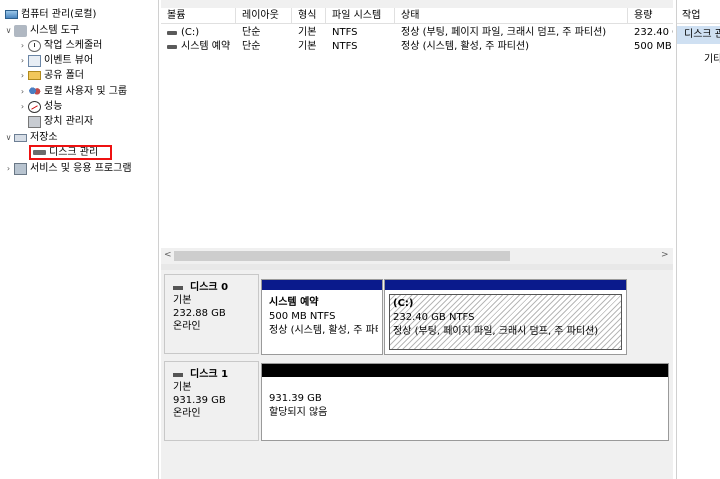 This screenshot has height=479, width=720. Describe the element at coordinates (187, 413) in the screenshot. I see `disk-1-state: 온라인` at that location.